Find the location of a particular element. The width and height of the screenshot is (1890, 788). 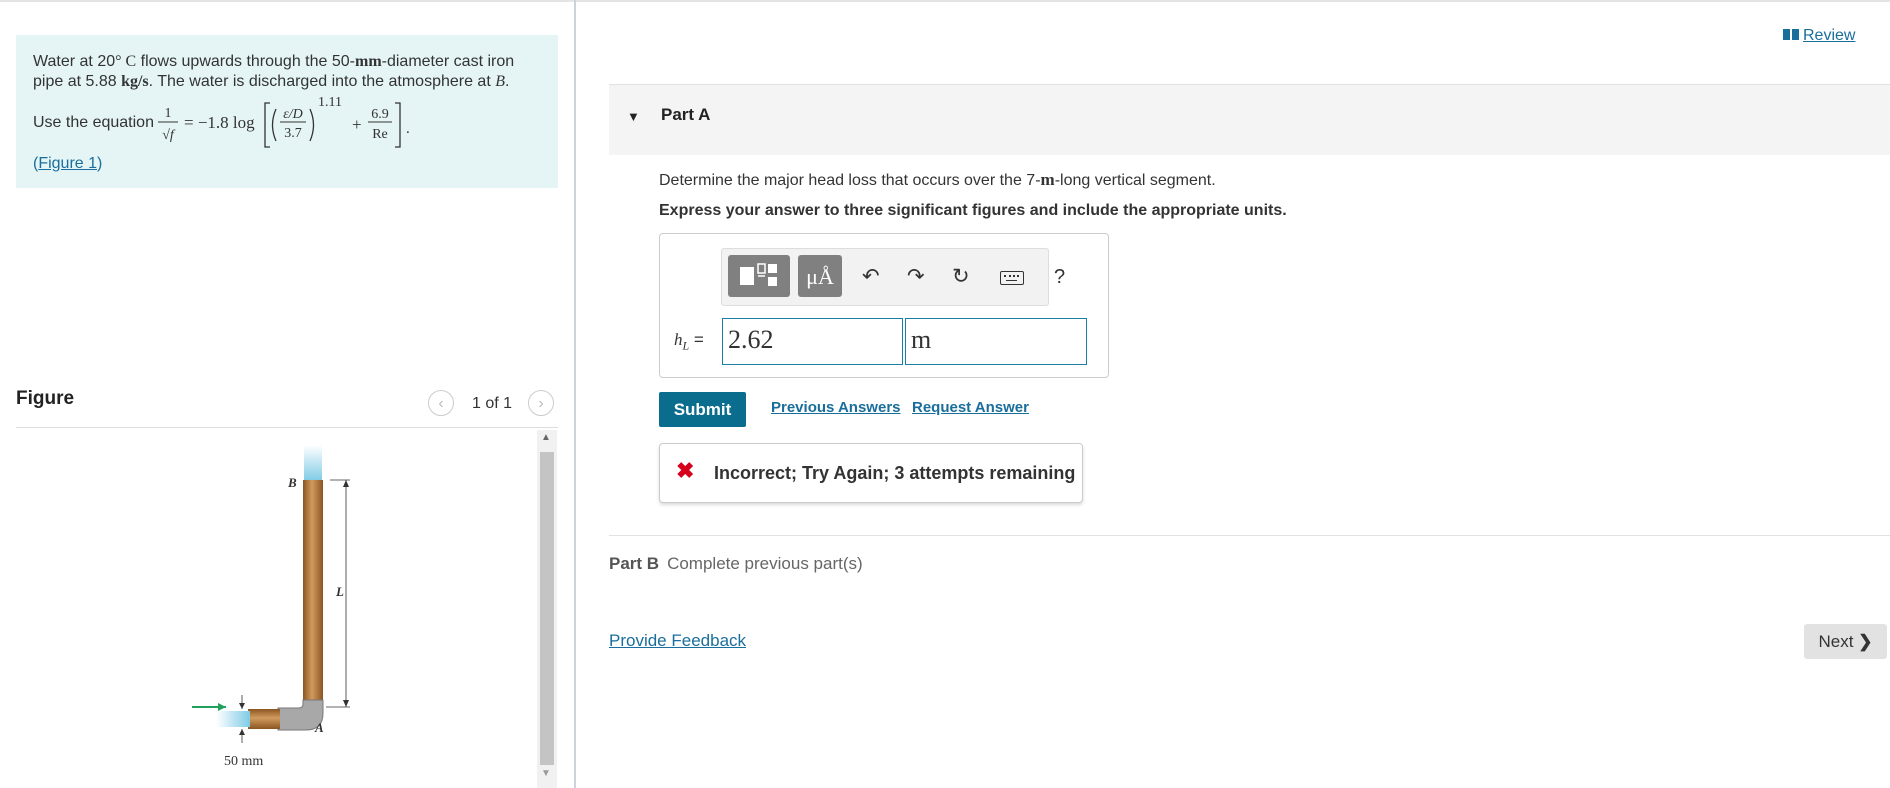

part-b-status: Complete previous part(s) is located at coordinates (765, 563).